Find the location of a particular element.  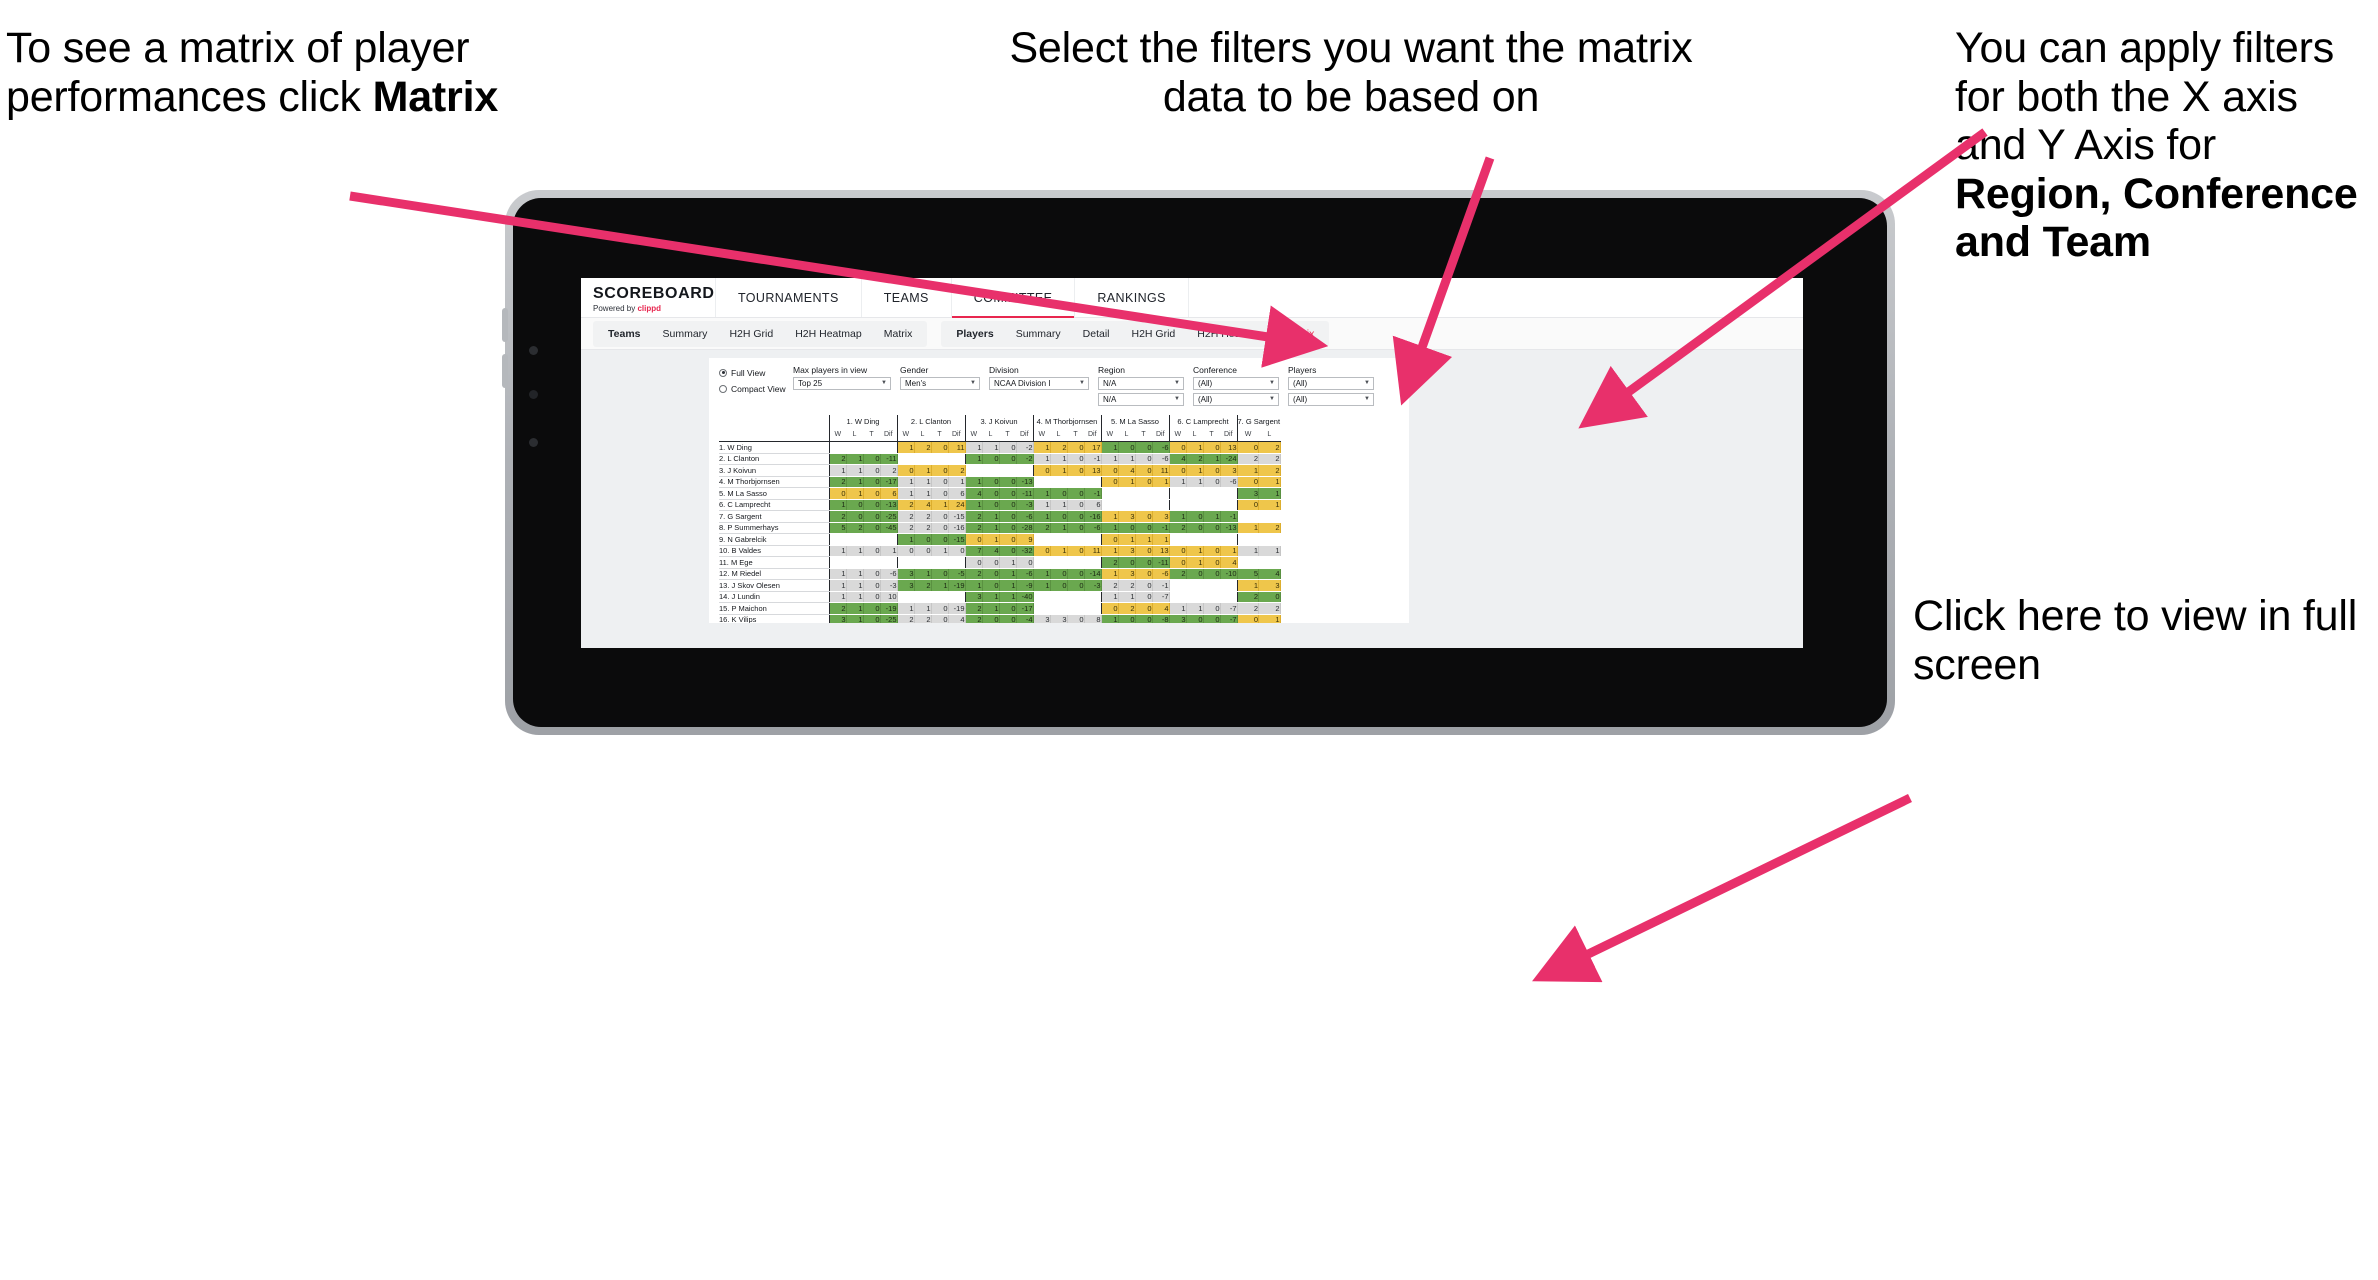

matrix-cell: 11 is located at coordinates (1161, 470).